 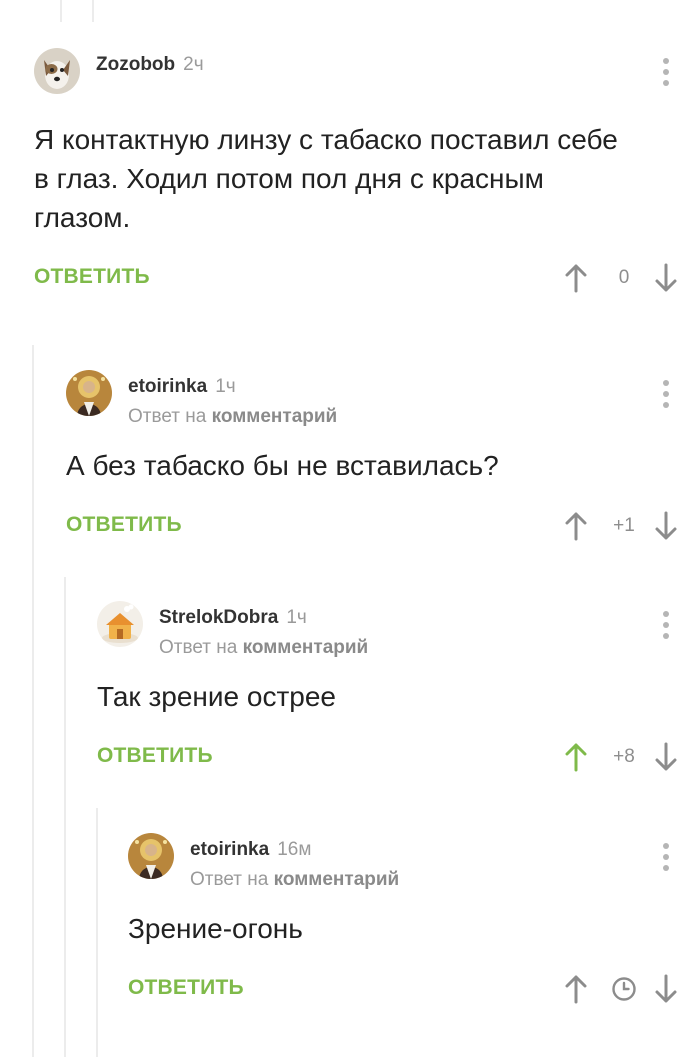 I want to click on clock-icon, so click(x=624, y=989).